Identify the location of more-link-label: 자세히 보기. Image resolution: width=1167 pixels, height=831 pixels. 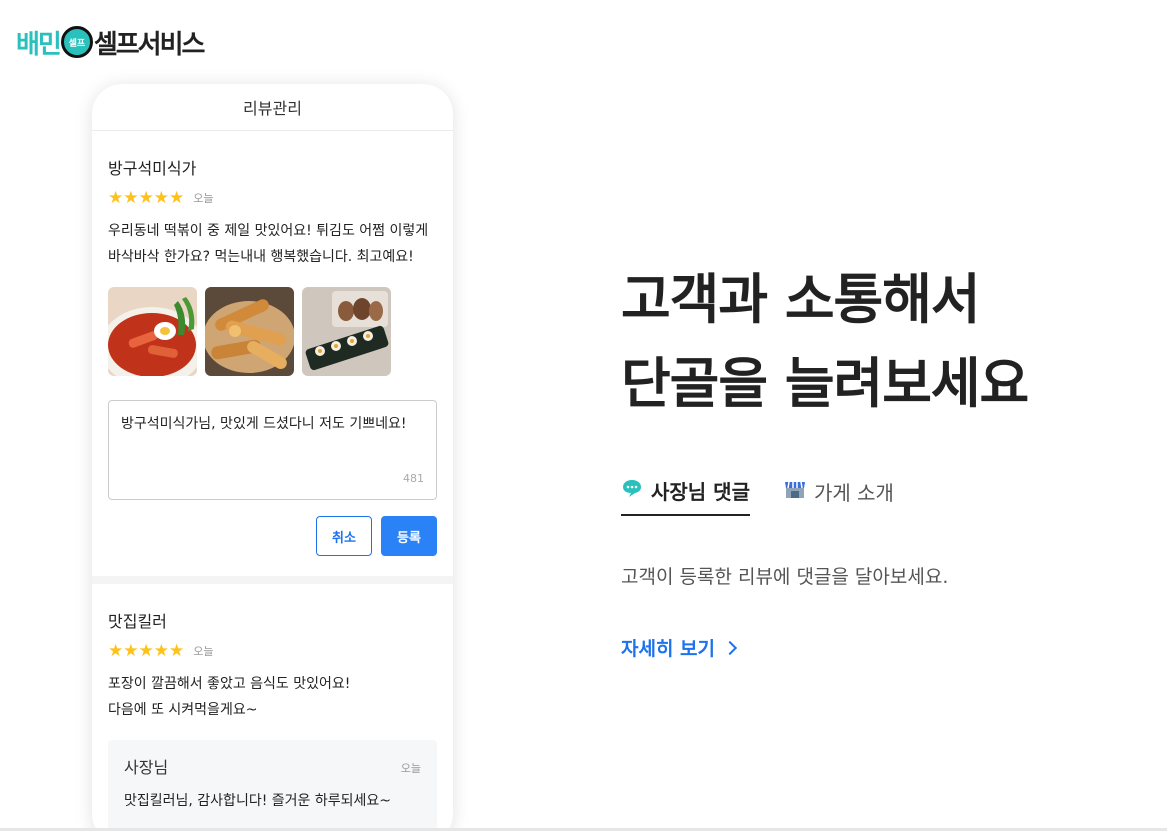
(668, 649).